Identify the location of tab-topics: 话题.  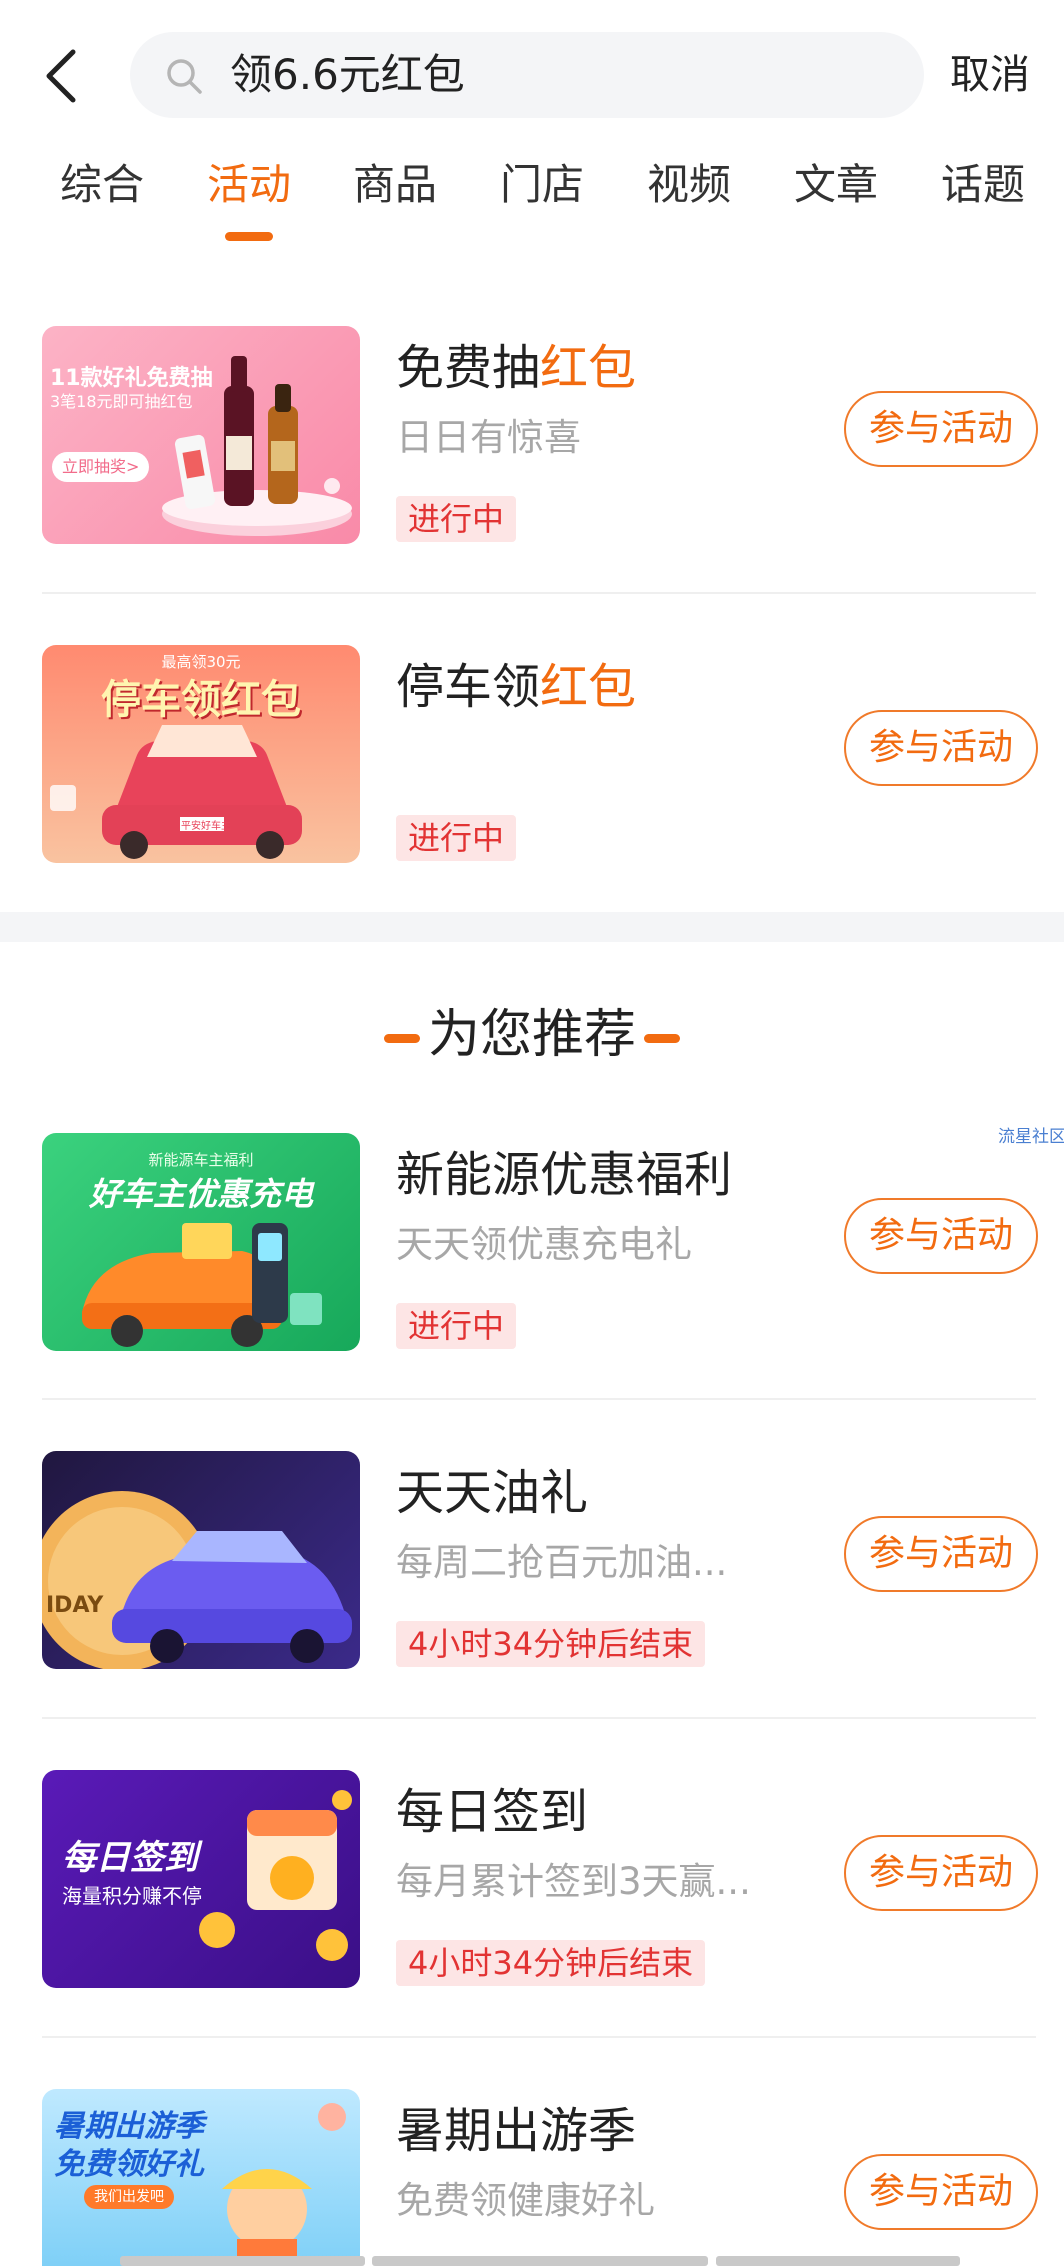
(983, 185).